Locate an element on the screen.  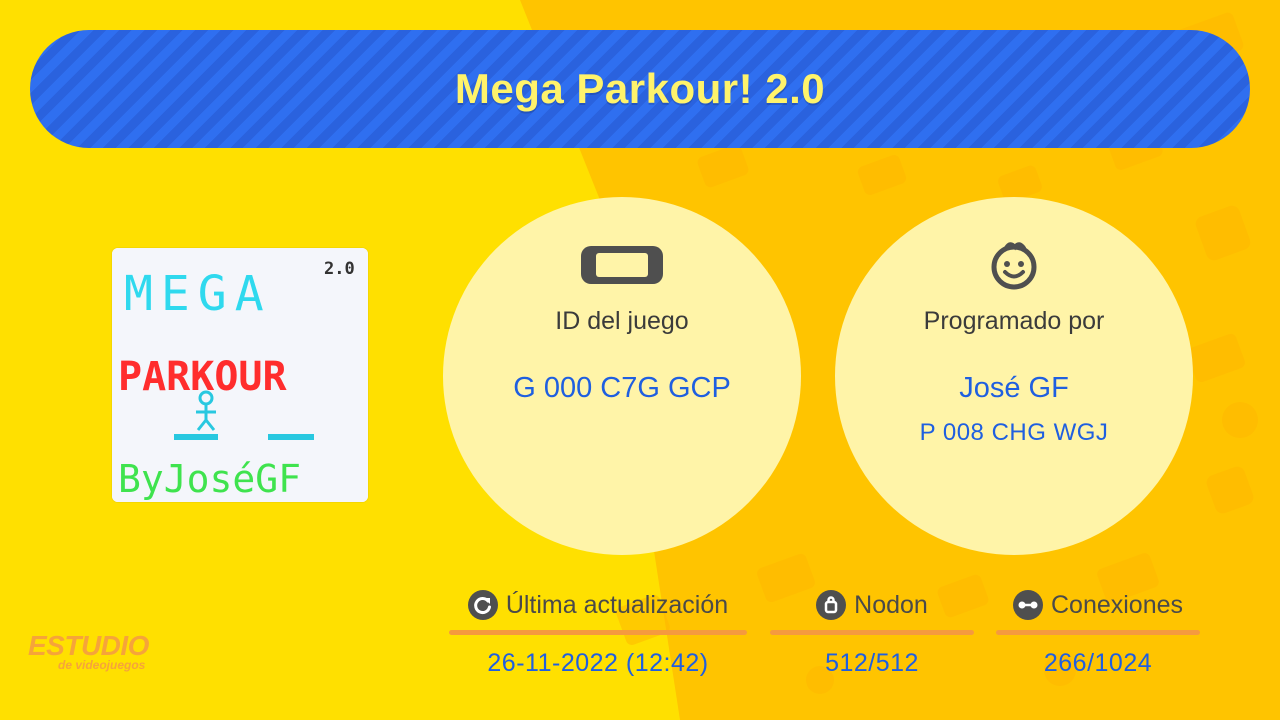
stat-connections-header: Conexiones is located at coordinates (1098, 605).